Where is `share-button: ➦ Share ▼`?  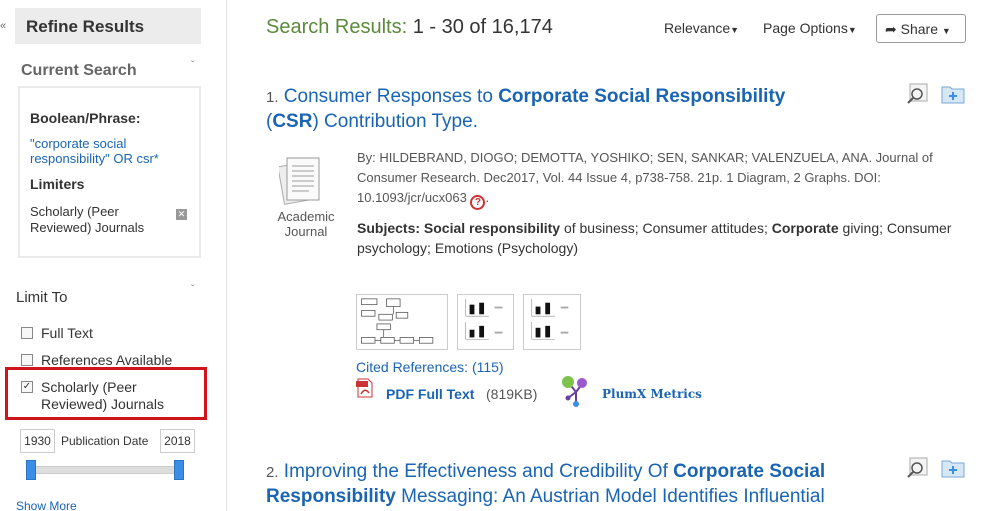 share-button: ➦ Share ▼ is located at coordinates (921, 28).